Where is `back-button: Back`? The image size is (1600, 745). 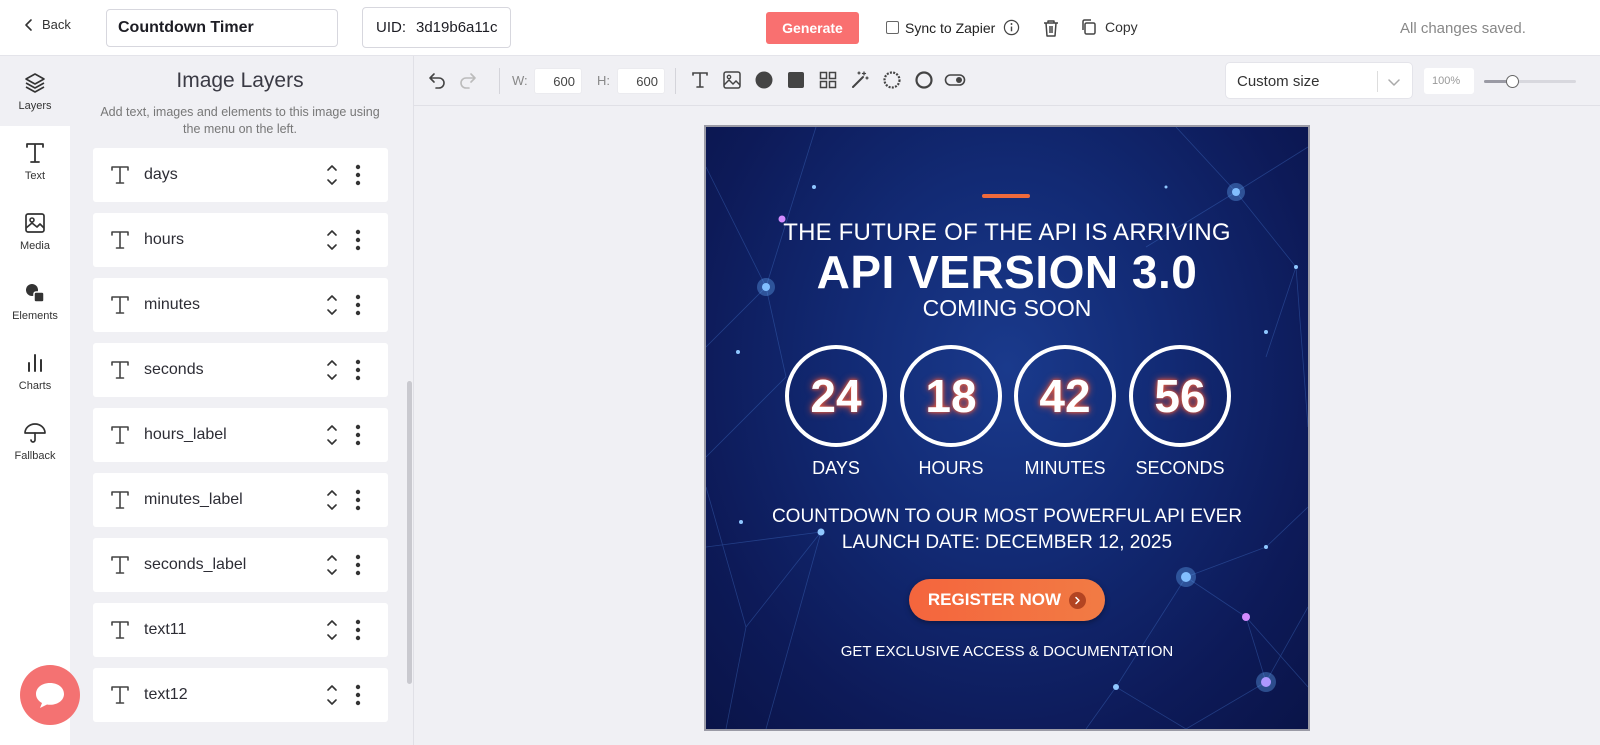 back-button: Back is located at coordinates (46, 24).